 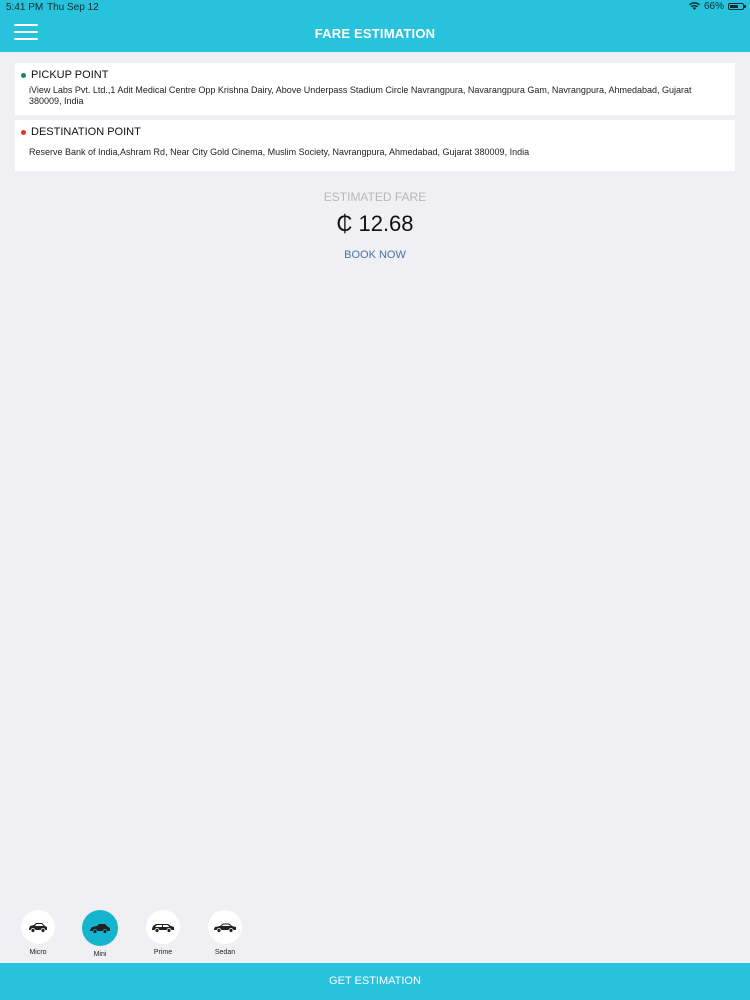 I want to click on wifi-icon, so click(x=694, y=6).